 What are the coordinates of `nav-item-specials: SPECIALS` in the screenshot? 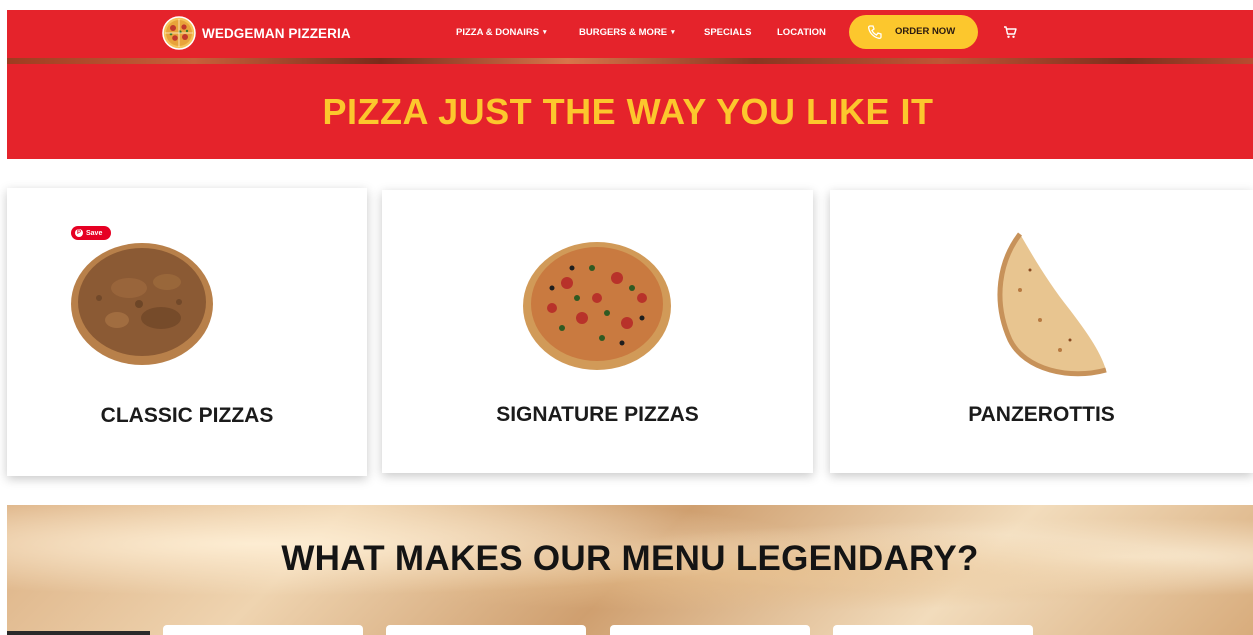 It's located at (728, 32).